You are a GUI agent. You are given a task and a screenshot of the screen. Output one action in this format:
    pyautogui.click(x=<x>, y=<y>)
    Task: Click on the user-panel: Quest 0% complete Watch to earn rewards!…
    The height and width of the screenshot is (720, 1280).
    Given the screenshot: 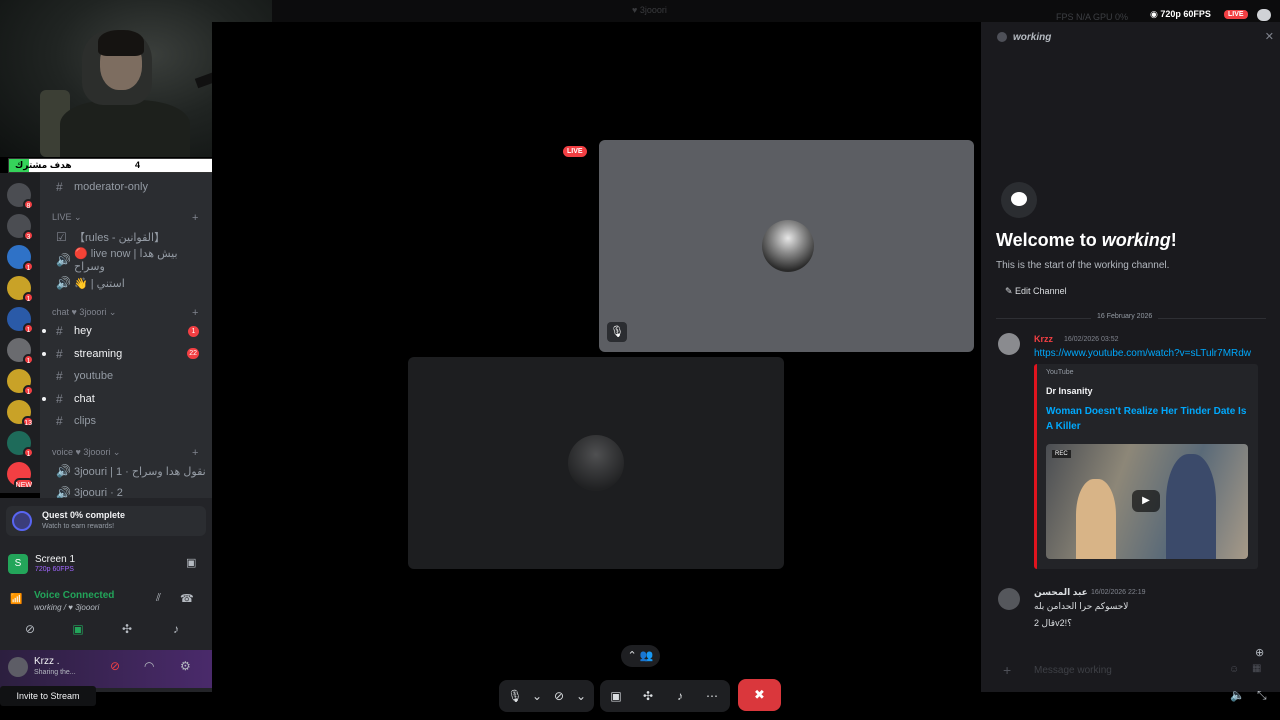 What is the action you would take?
    pyautogui.click(x=106, y=595)
    